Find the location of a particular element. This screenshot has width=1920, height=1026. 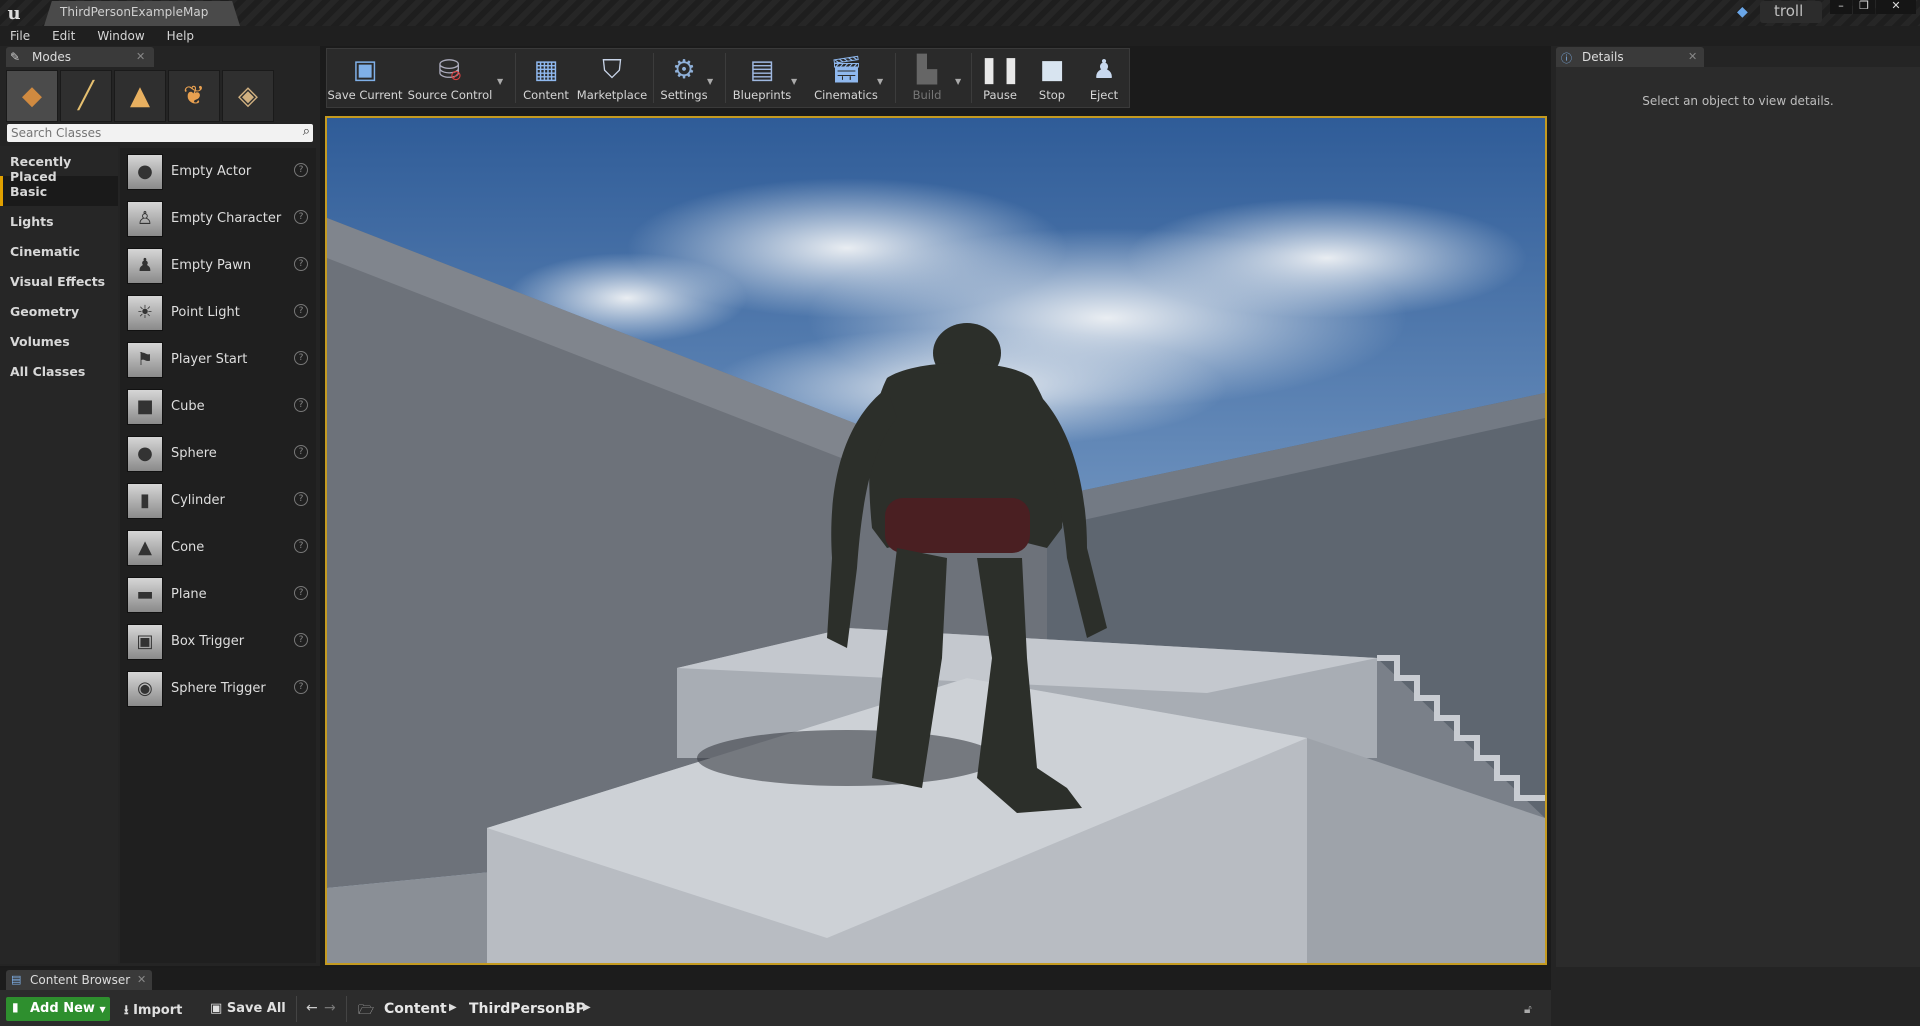

clapperboard-icon: 🎬︎ is located at coordinates (846, 70).